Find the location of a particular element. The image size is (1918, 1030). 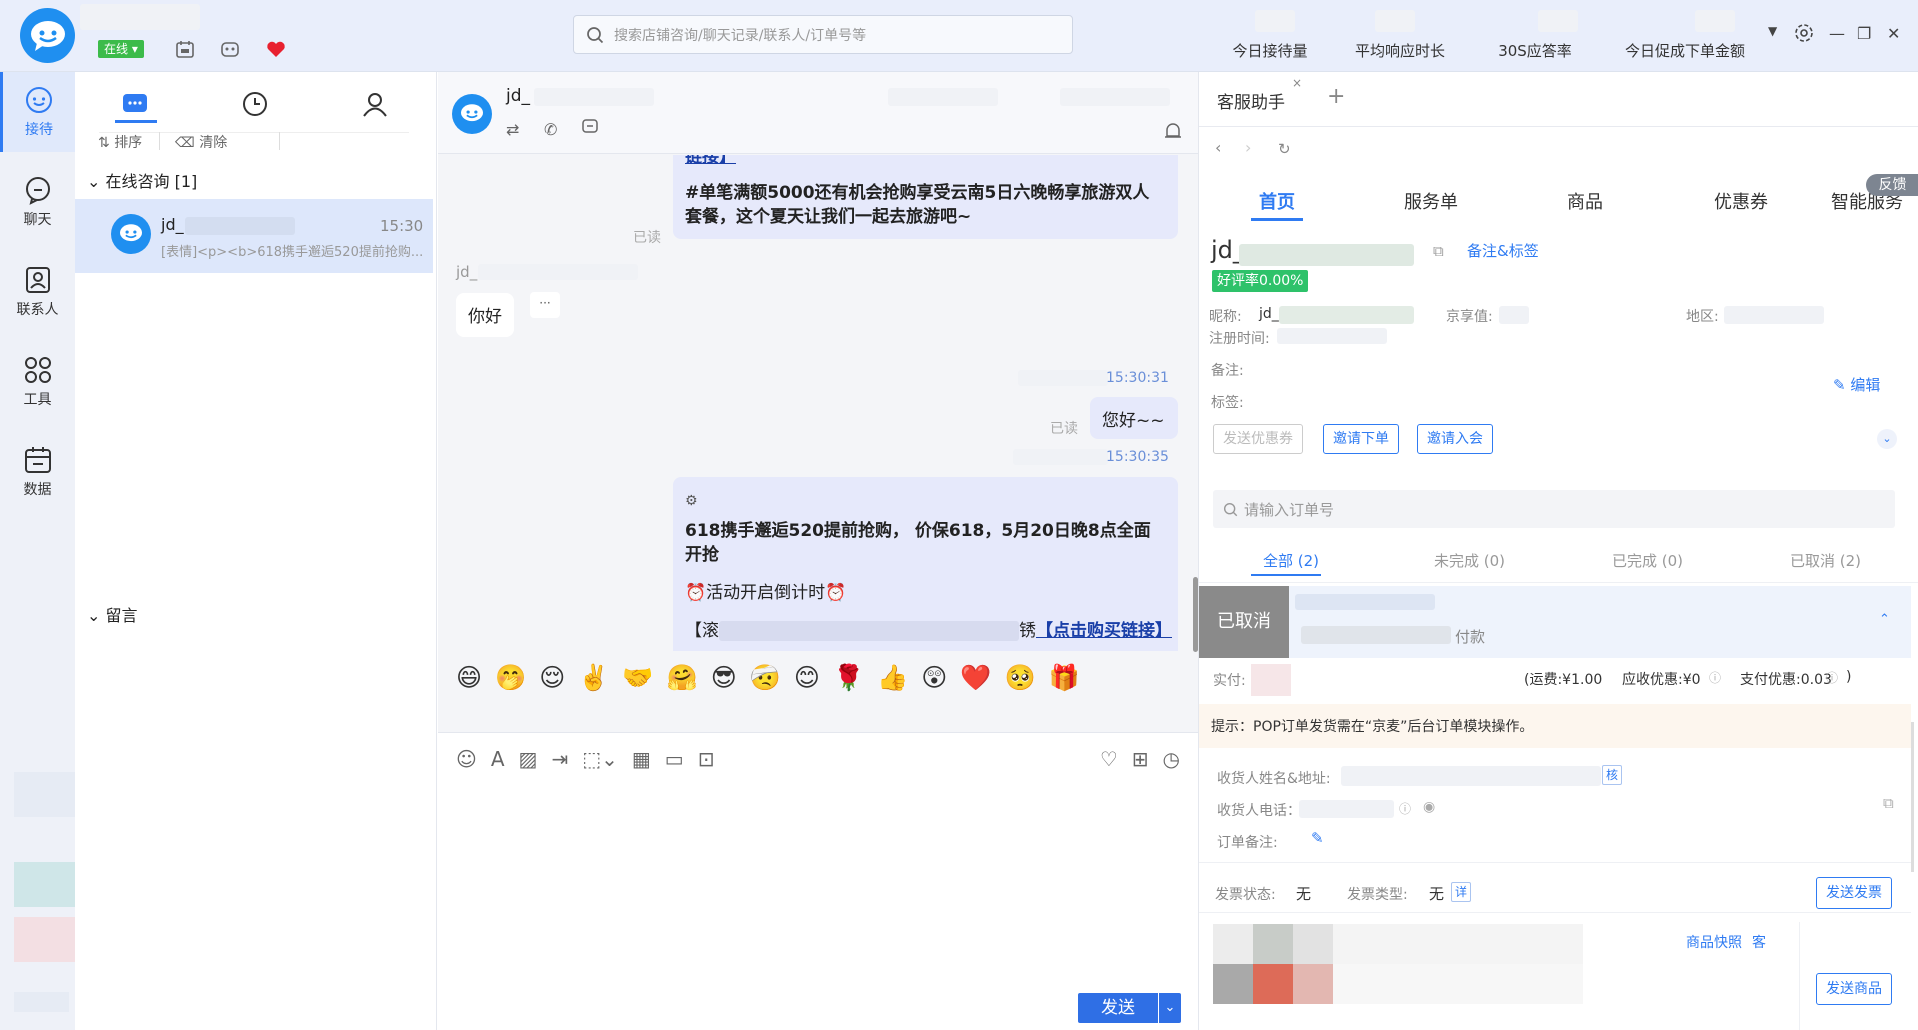

emoji-item: 😄 is located at coordinates (469, 678).